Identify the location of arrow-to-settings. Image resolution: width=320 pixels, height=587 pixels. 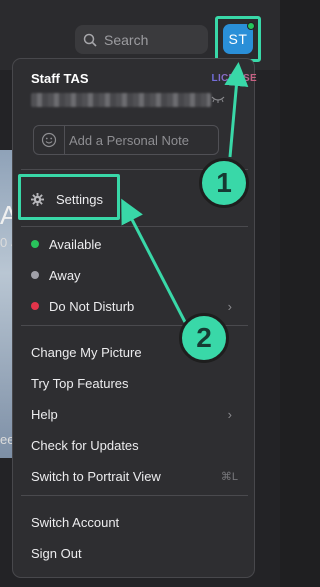
(154, 260).